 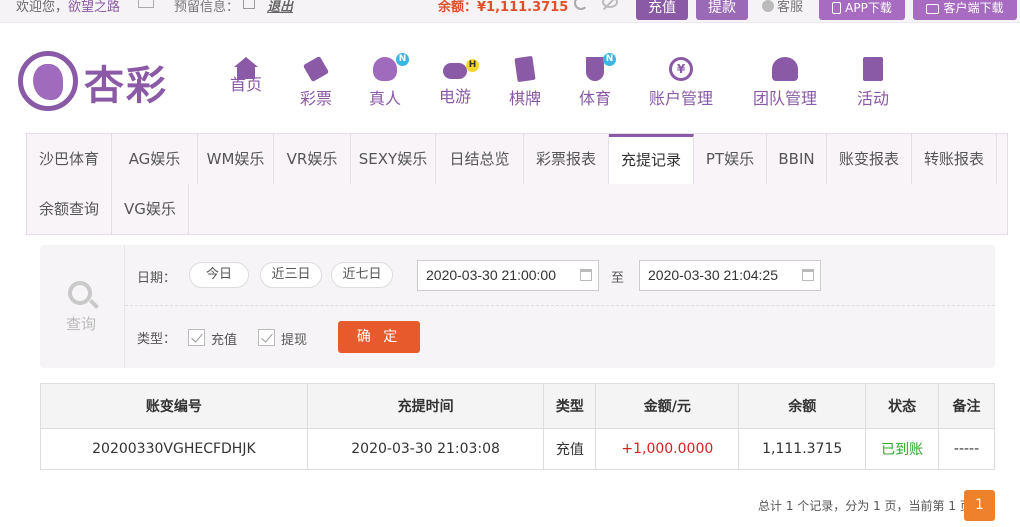 What do you see at coordinates (81, 324) in the screenshot?
I see `search-label: 查询` at bounding box center [81, 324].